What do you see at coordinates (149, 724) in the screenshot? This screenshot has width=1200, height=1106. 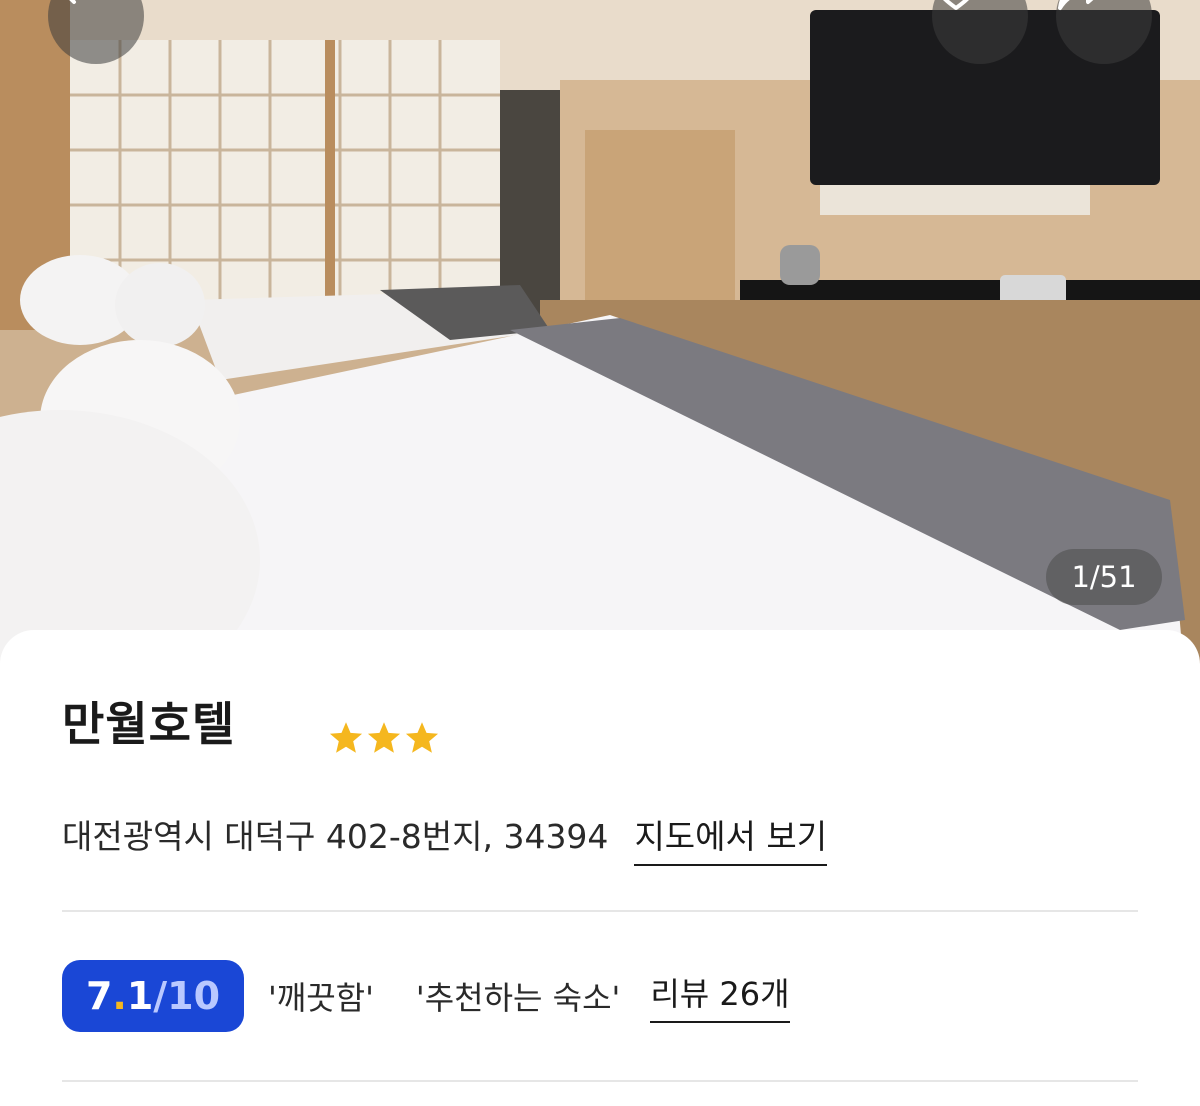 I see `hotel-name: 만월호텔` at bounding box center [149, 724].